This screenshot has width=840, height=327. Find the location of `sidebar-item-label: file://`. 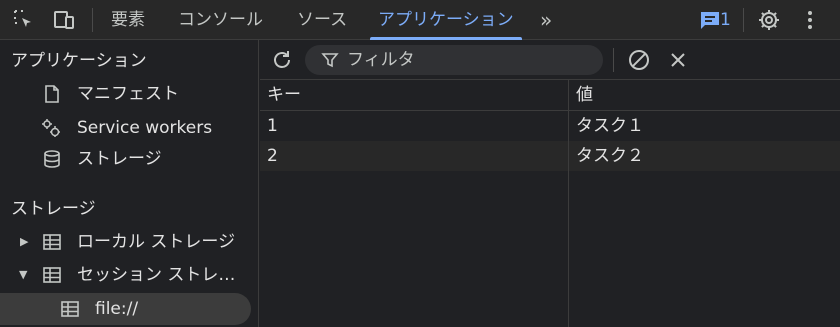

sidebar-item-label: file:// is located at coordinates (117, 309).